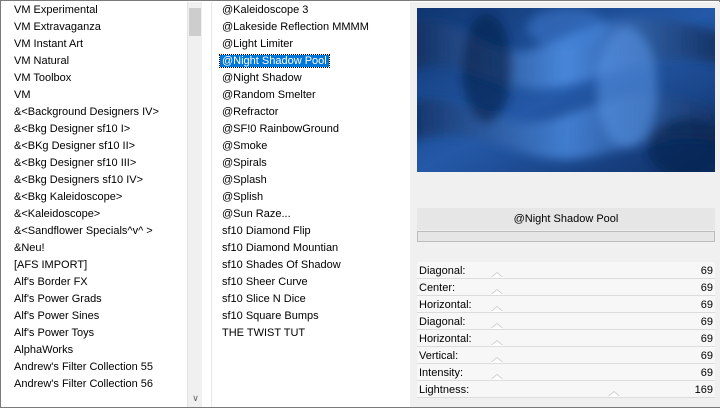  What do you see at coordinates (310, 197) in the screenshot?
I see `filter-item: @Splish` at bounding box center [310, 197].